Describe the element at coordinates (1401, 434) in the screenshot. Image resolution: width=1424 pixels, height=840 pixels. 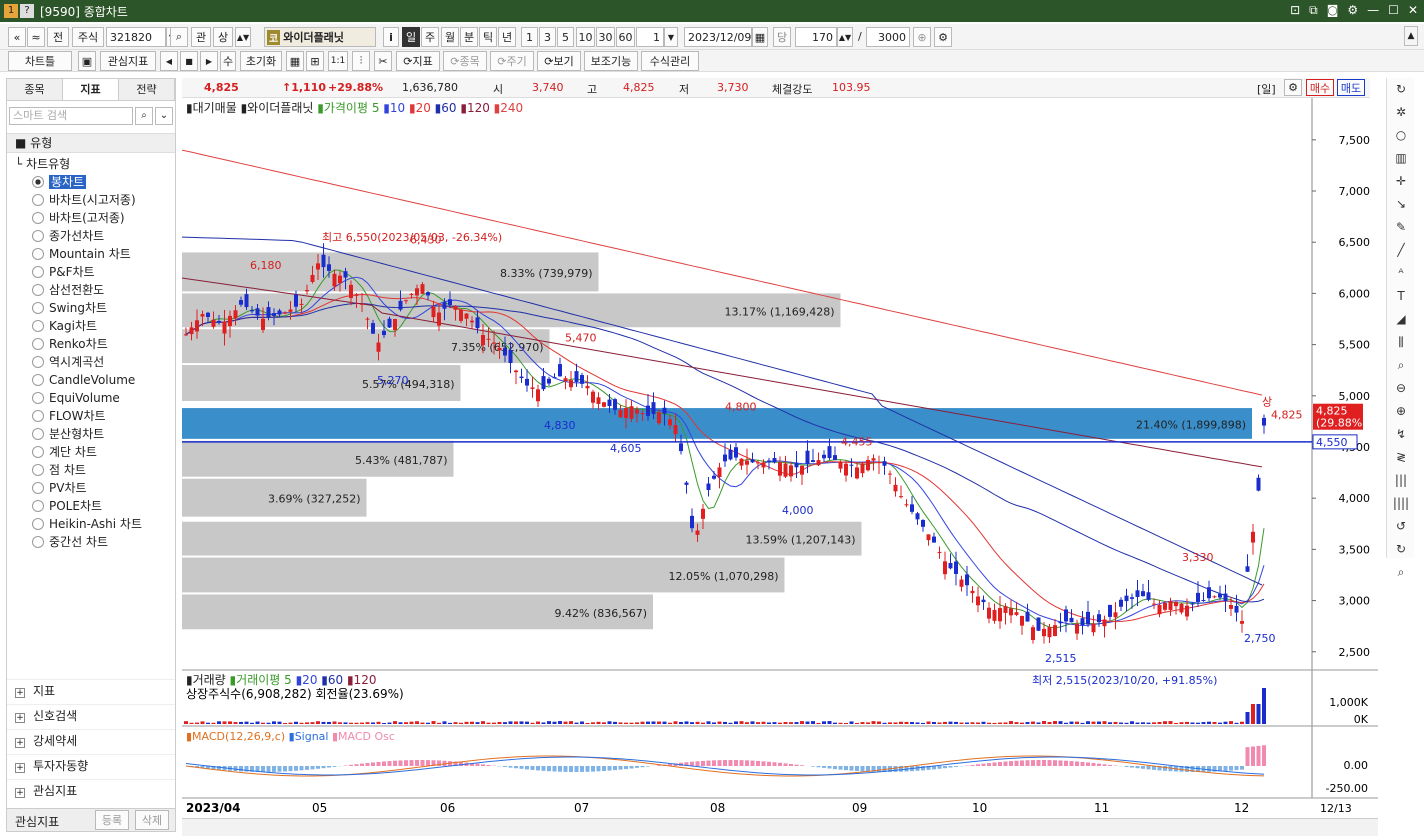
I see `trend-icon: ↯` at that location.